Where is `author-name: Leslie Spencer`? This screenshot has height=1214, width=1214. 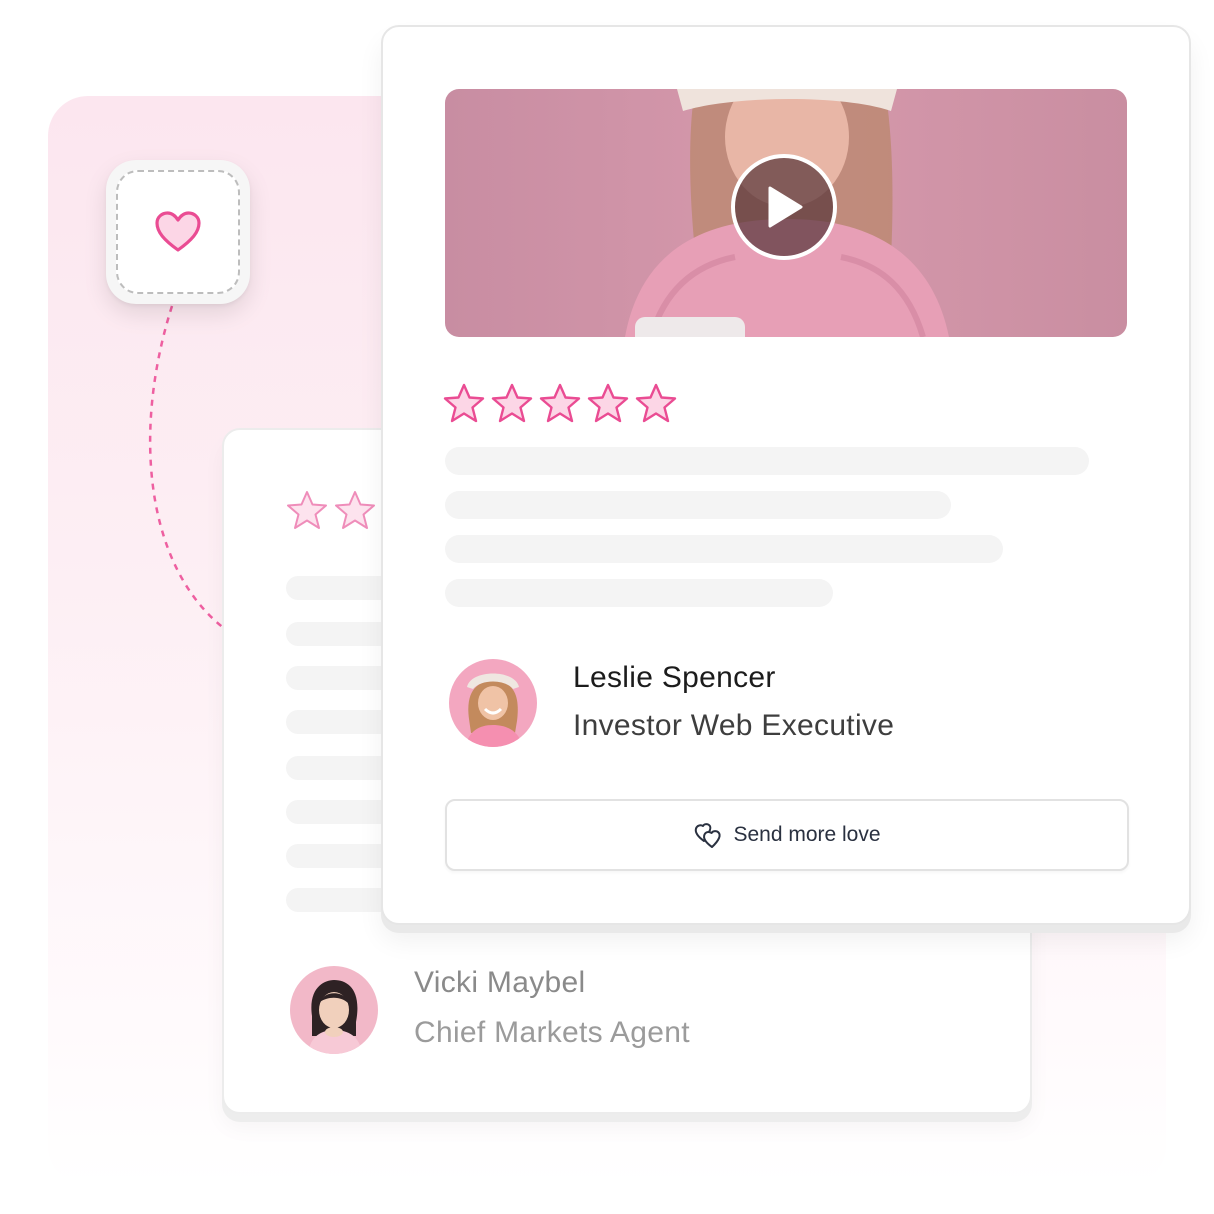
author-name: Leslie Spencer is located at coordinates (674, 677).